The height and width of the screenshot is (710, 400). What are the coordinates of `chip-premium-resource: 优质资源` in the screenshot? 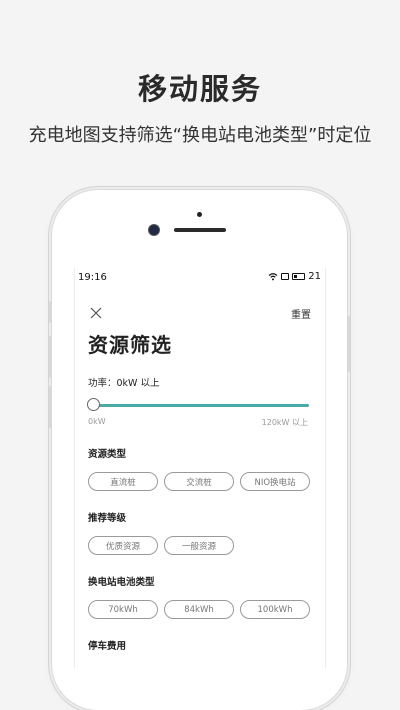 It's located at (123, 545).